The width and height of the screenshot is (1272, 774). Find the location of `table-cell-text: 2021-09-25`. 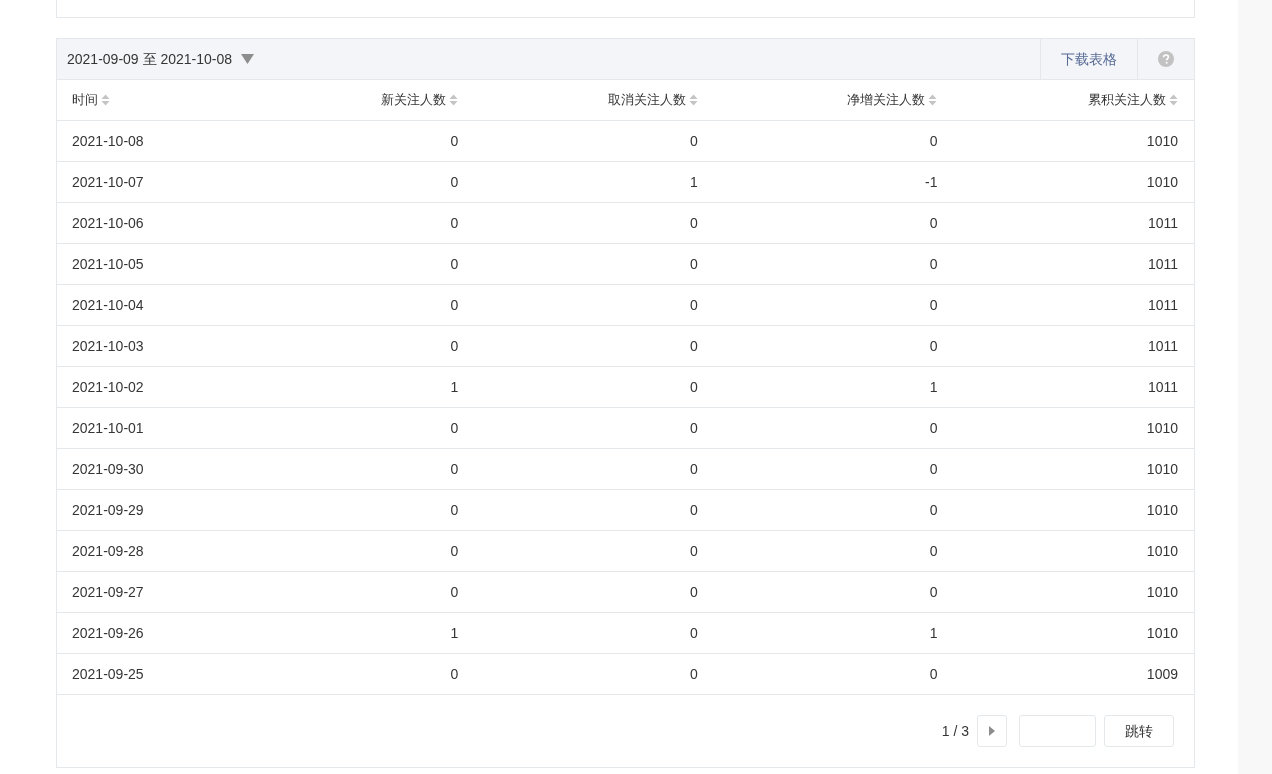

table-cell-text: 2021-09-25 is located at coordinates (108, 674).